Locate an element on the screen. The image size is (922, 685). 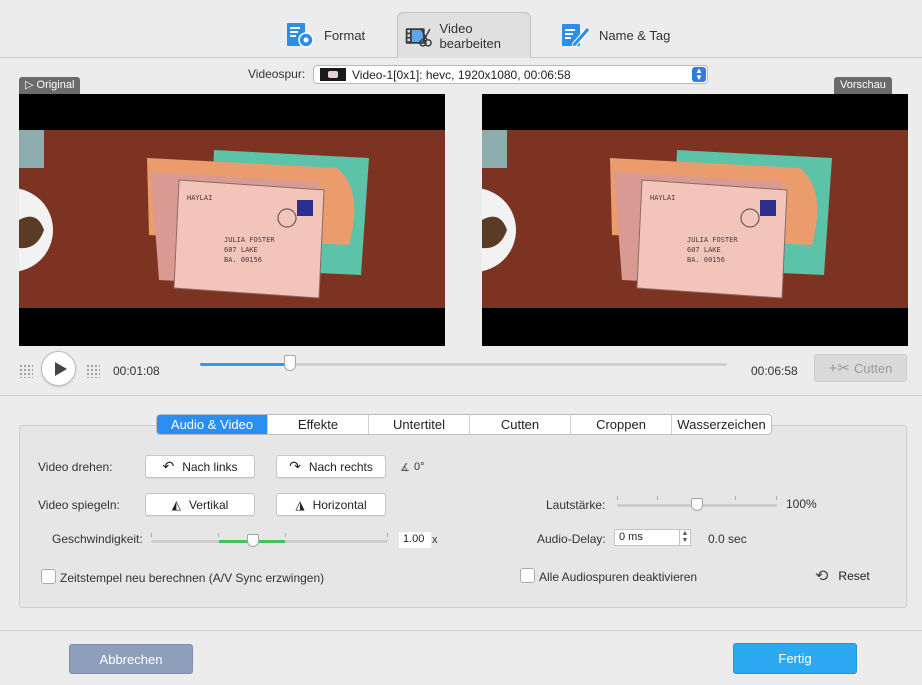
reset-label: Reset is located at coordinates (854, 576).